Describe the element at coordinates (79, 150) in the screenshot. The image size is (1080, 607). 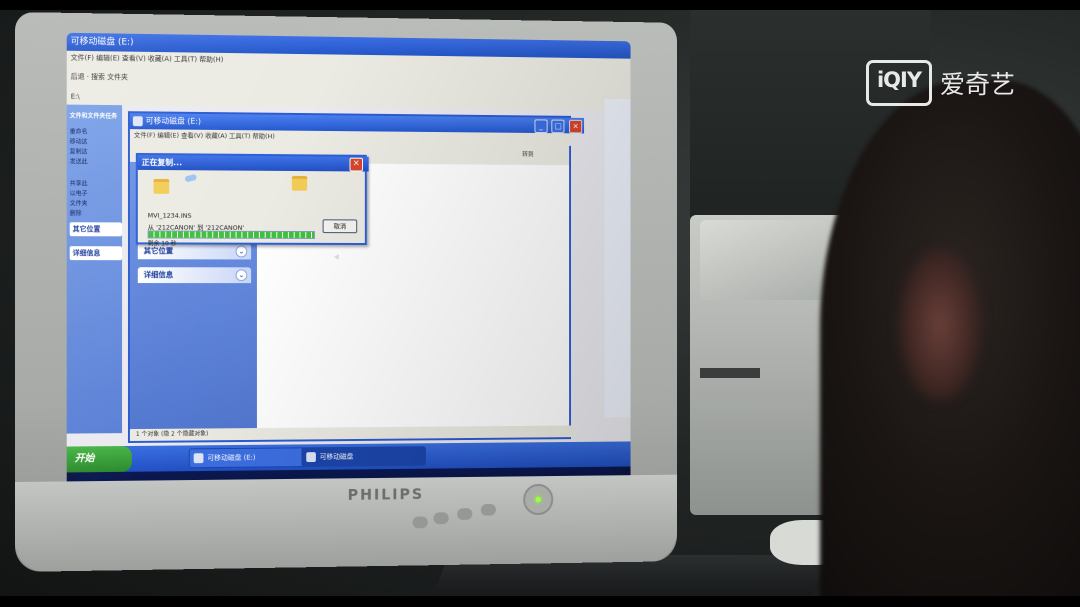
I see `task-item: 复制这` at that location.